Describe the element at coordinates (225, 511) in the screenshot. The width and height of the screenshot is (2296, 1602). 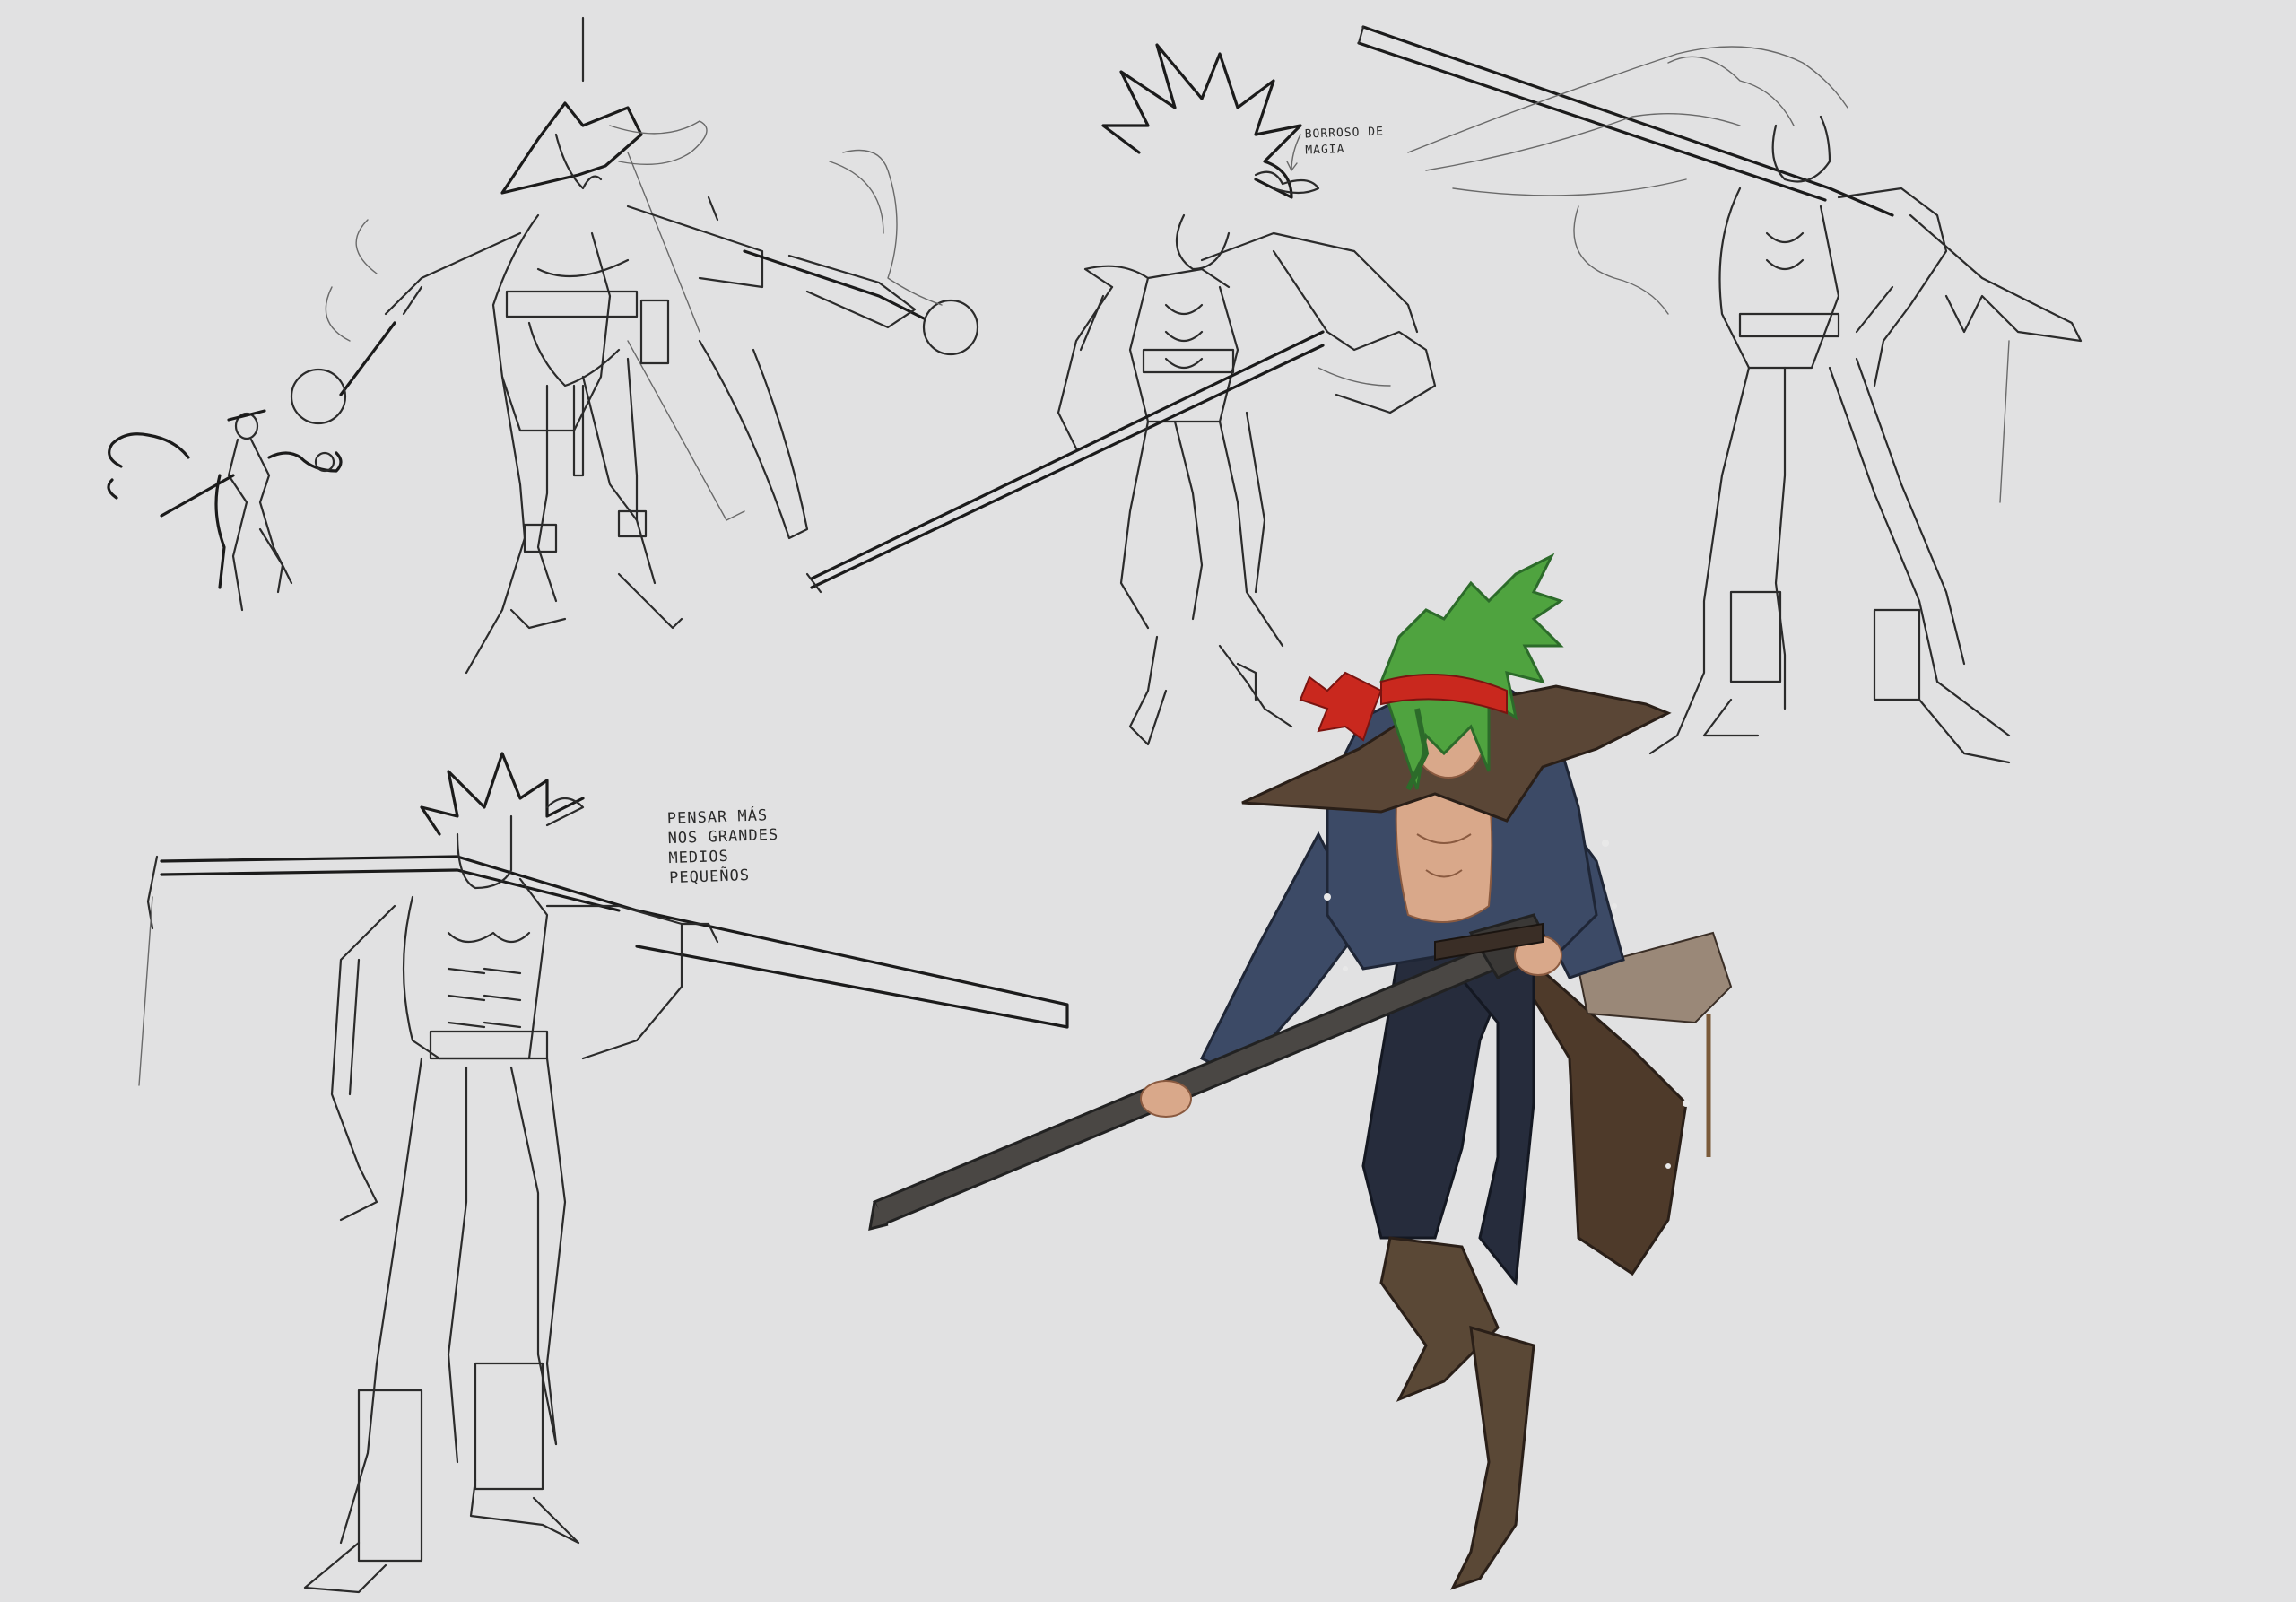
I see `sketch-small-figure` at that location.